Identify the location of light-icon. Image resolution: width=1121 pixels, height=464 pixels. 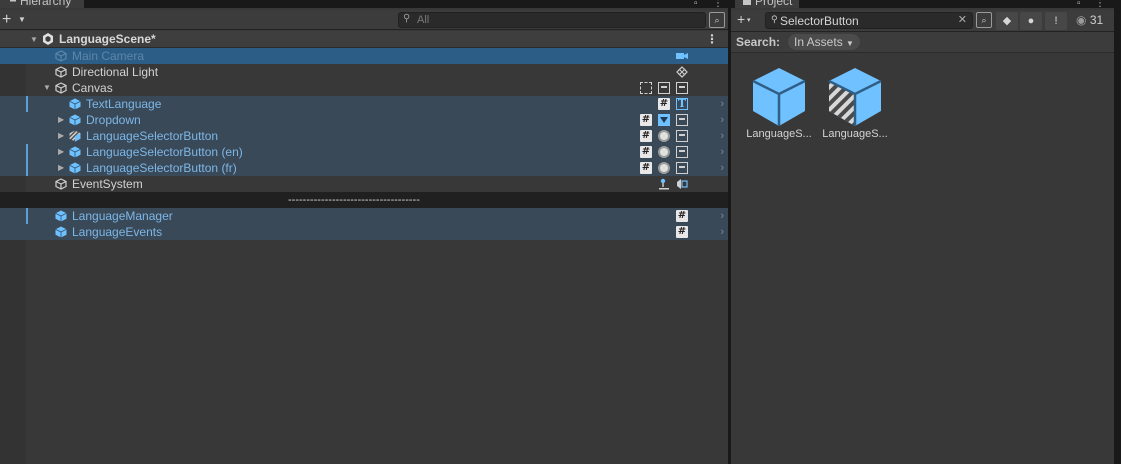
(682, 72).